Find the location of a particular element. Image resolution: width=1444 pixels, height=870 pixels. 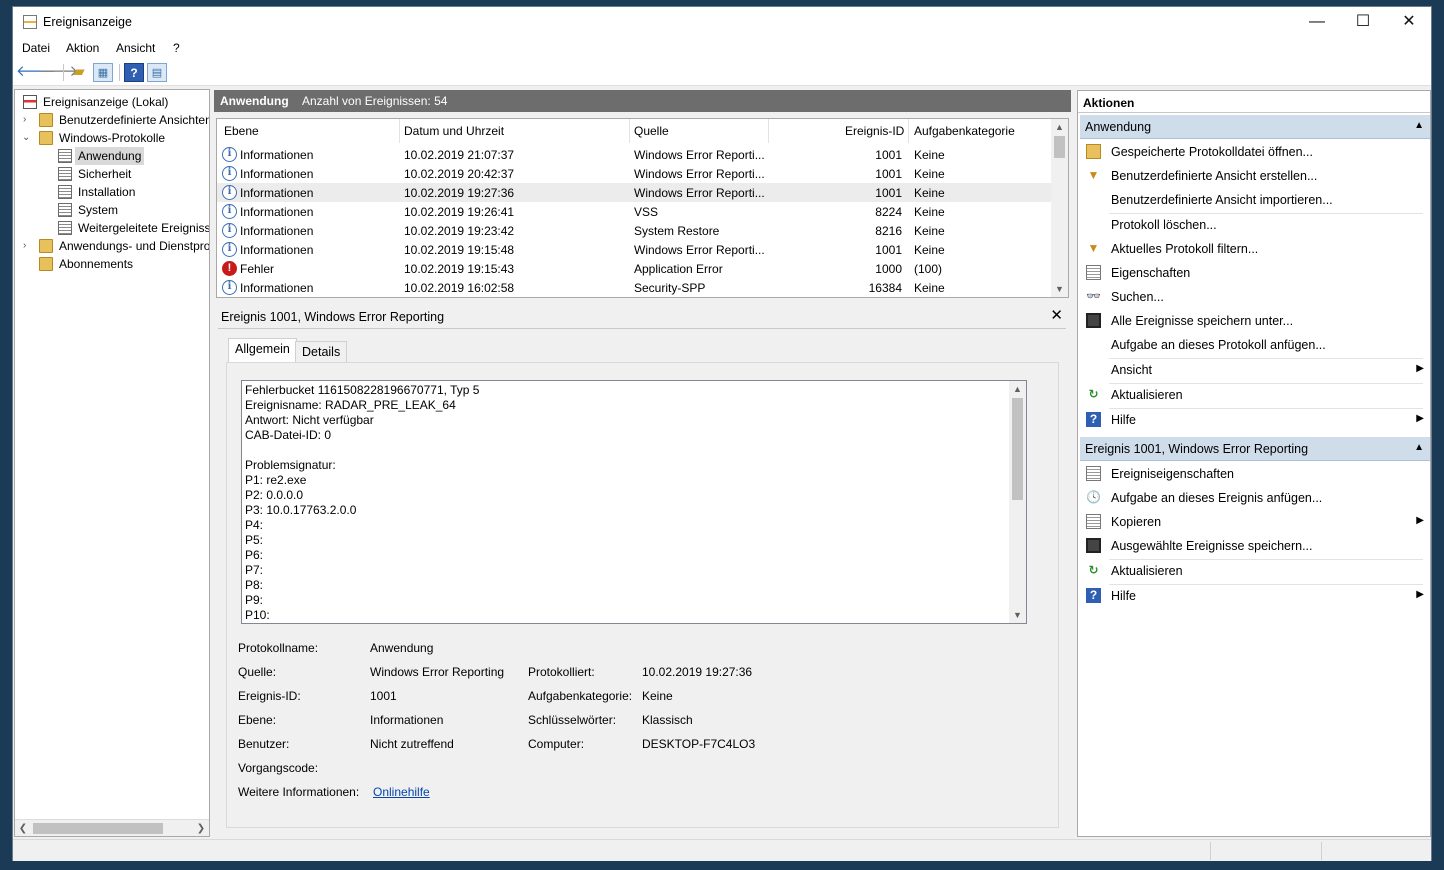

tree-horizontal-scrollbar: ❮ ❯ is located at coordinates (112, 827).